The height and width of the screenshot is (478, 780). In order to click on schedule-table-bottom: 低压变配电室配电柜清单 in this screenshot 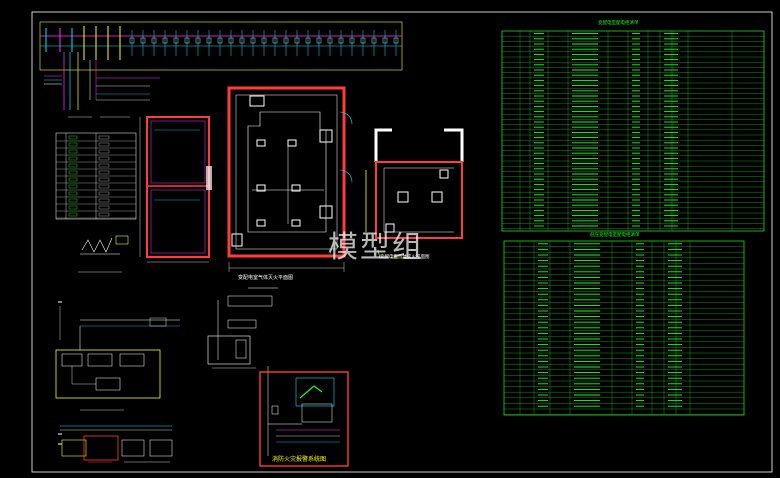, I will do `click(624, 323)`.